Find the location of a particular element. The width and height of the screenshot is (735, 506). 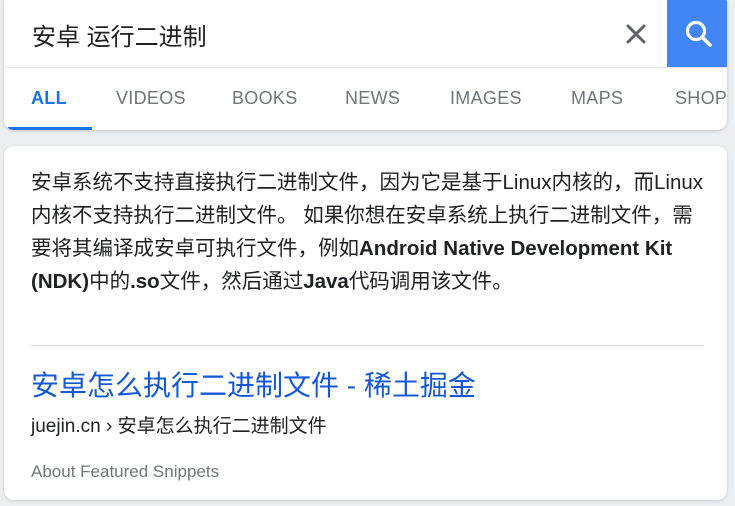

tab-images: IMAGES is located at coordinates (486, 98).